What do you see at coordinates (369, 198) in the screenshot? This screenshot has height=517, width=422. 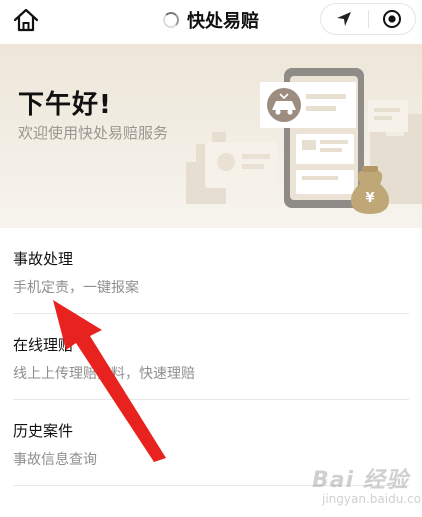 I see `yen-symbol: ¥` at bounding box center [369, 198].